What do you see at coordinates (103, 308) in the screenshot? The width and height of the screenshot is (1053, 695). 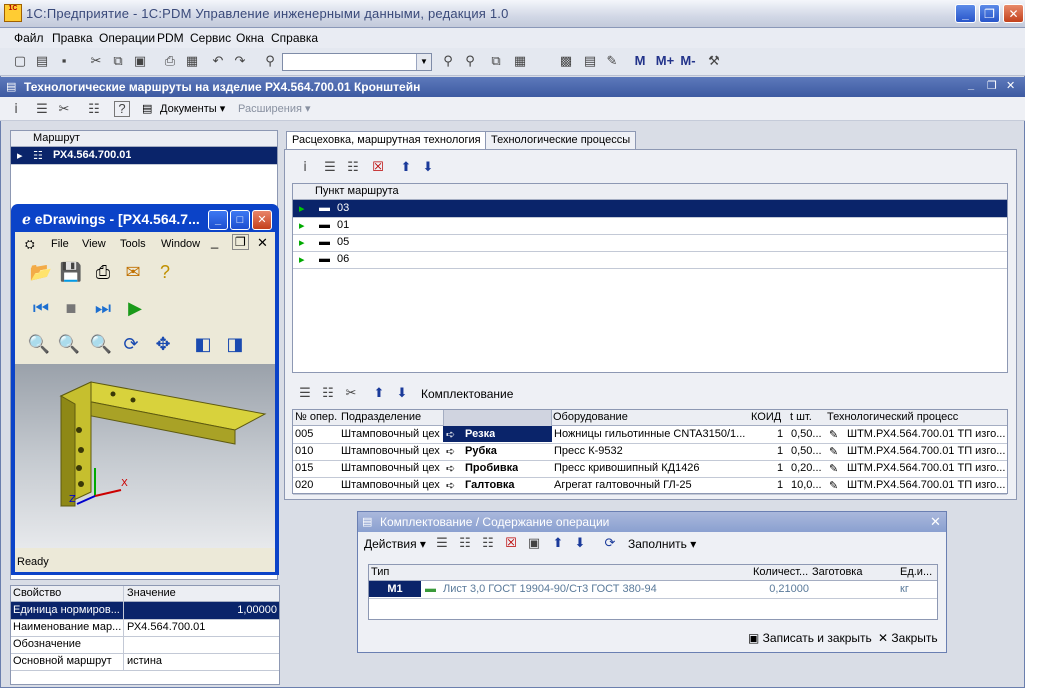 I see `next-frame-icon: ⏭` at bounding box center [103, 308].